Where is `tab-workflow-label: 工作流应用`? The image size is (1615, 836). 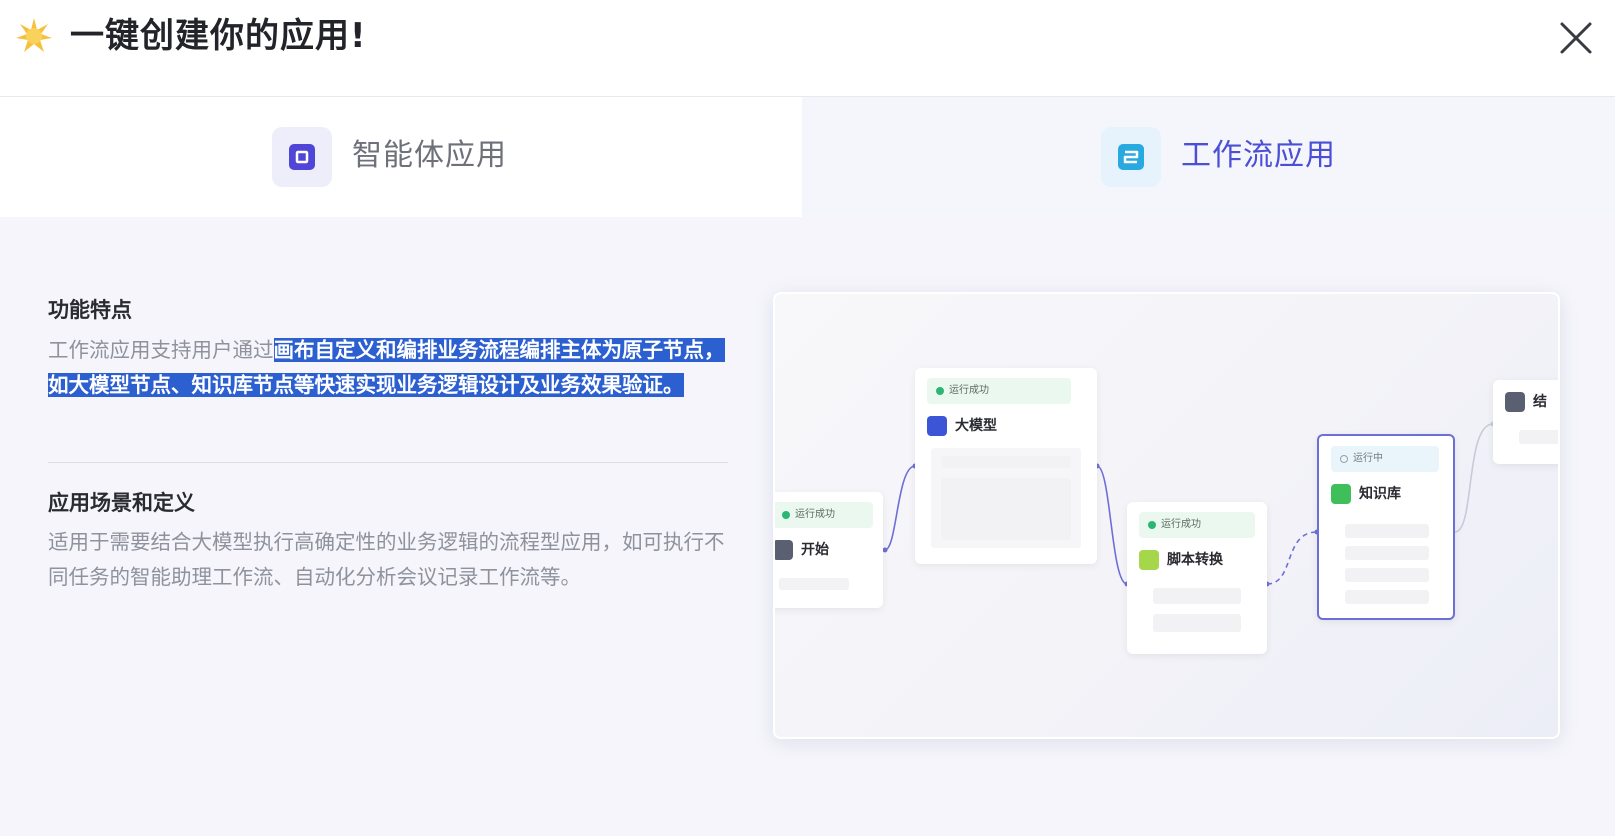 tab-workflow-label: 工作流应用 is located at coordinates (1258, 155).